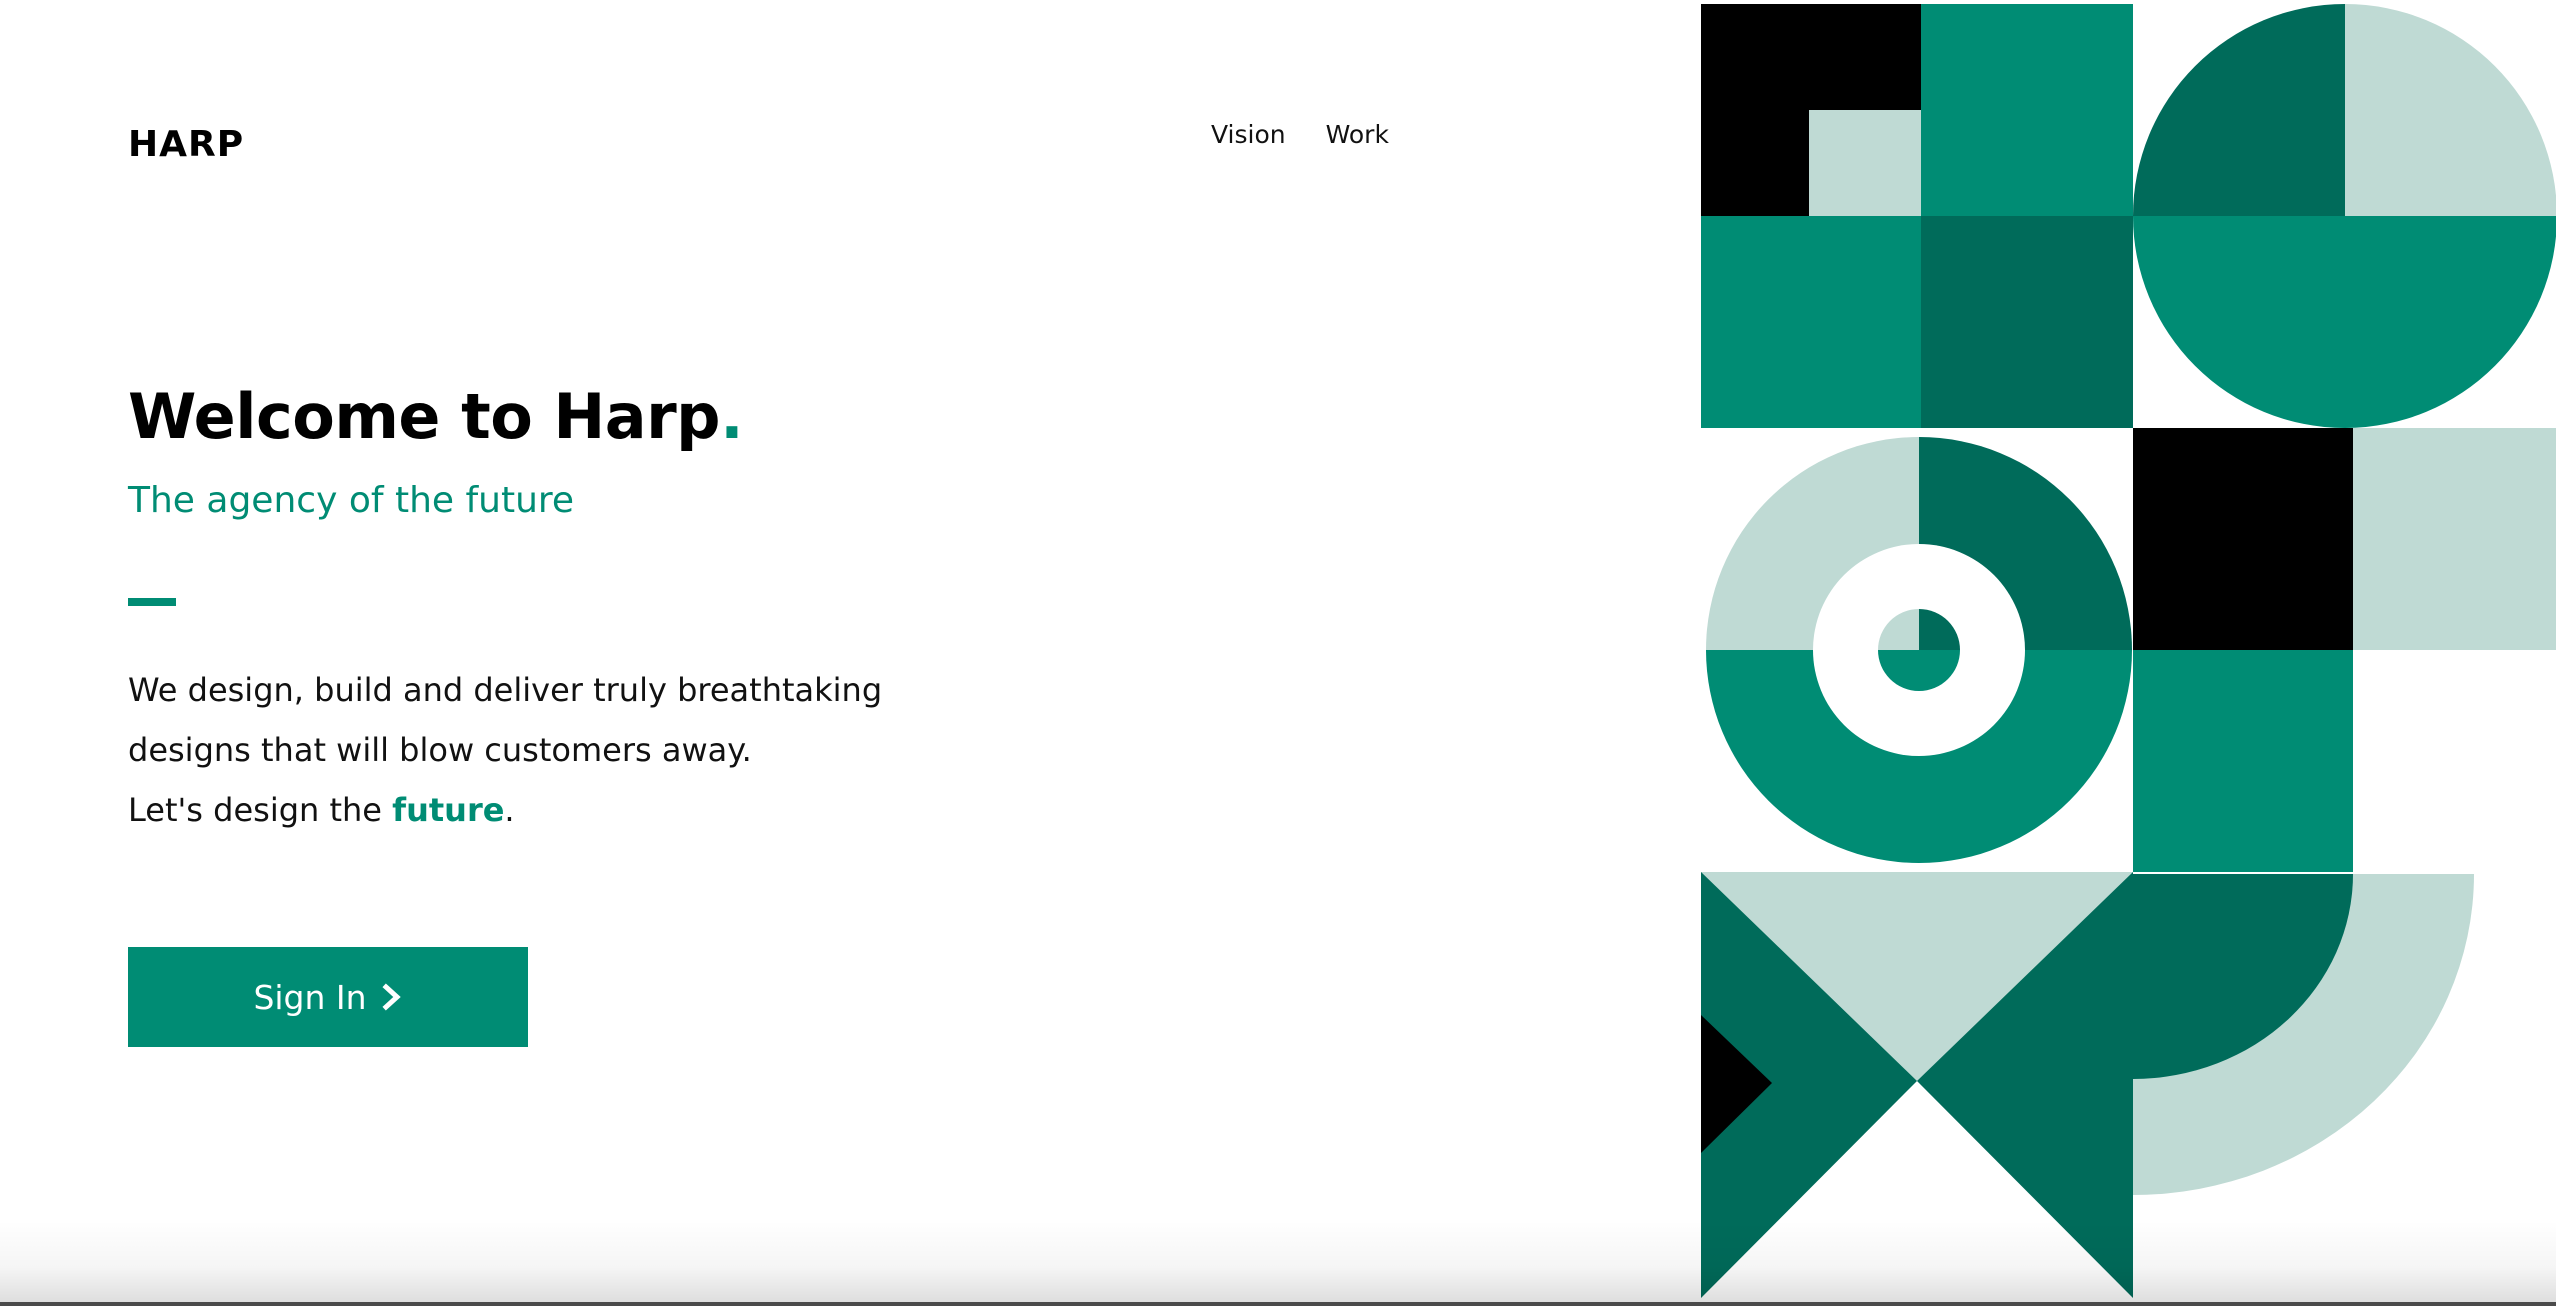 This screenshot has width=2556, height=1306. I want to click on brand-logo: HARP, so click(186, 144).